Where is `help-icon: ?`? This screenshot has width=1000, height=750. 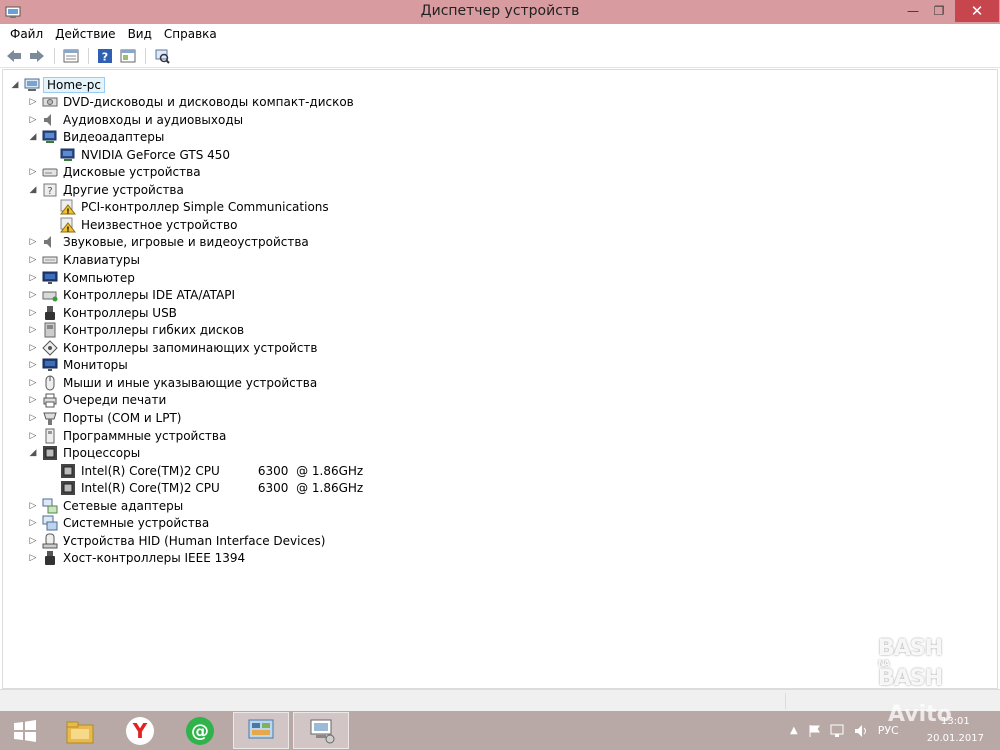 help-icon: ? is located at coordinates (105, 56).